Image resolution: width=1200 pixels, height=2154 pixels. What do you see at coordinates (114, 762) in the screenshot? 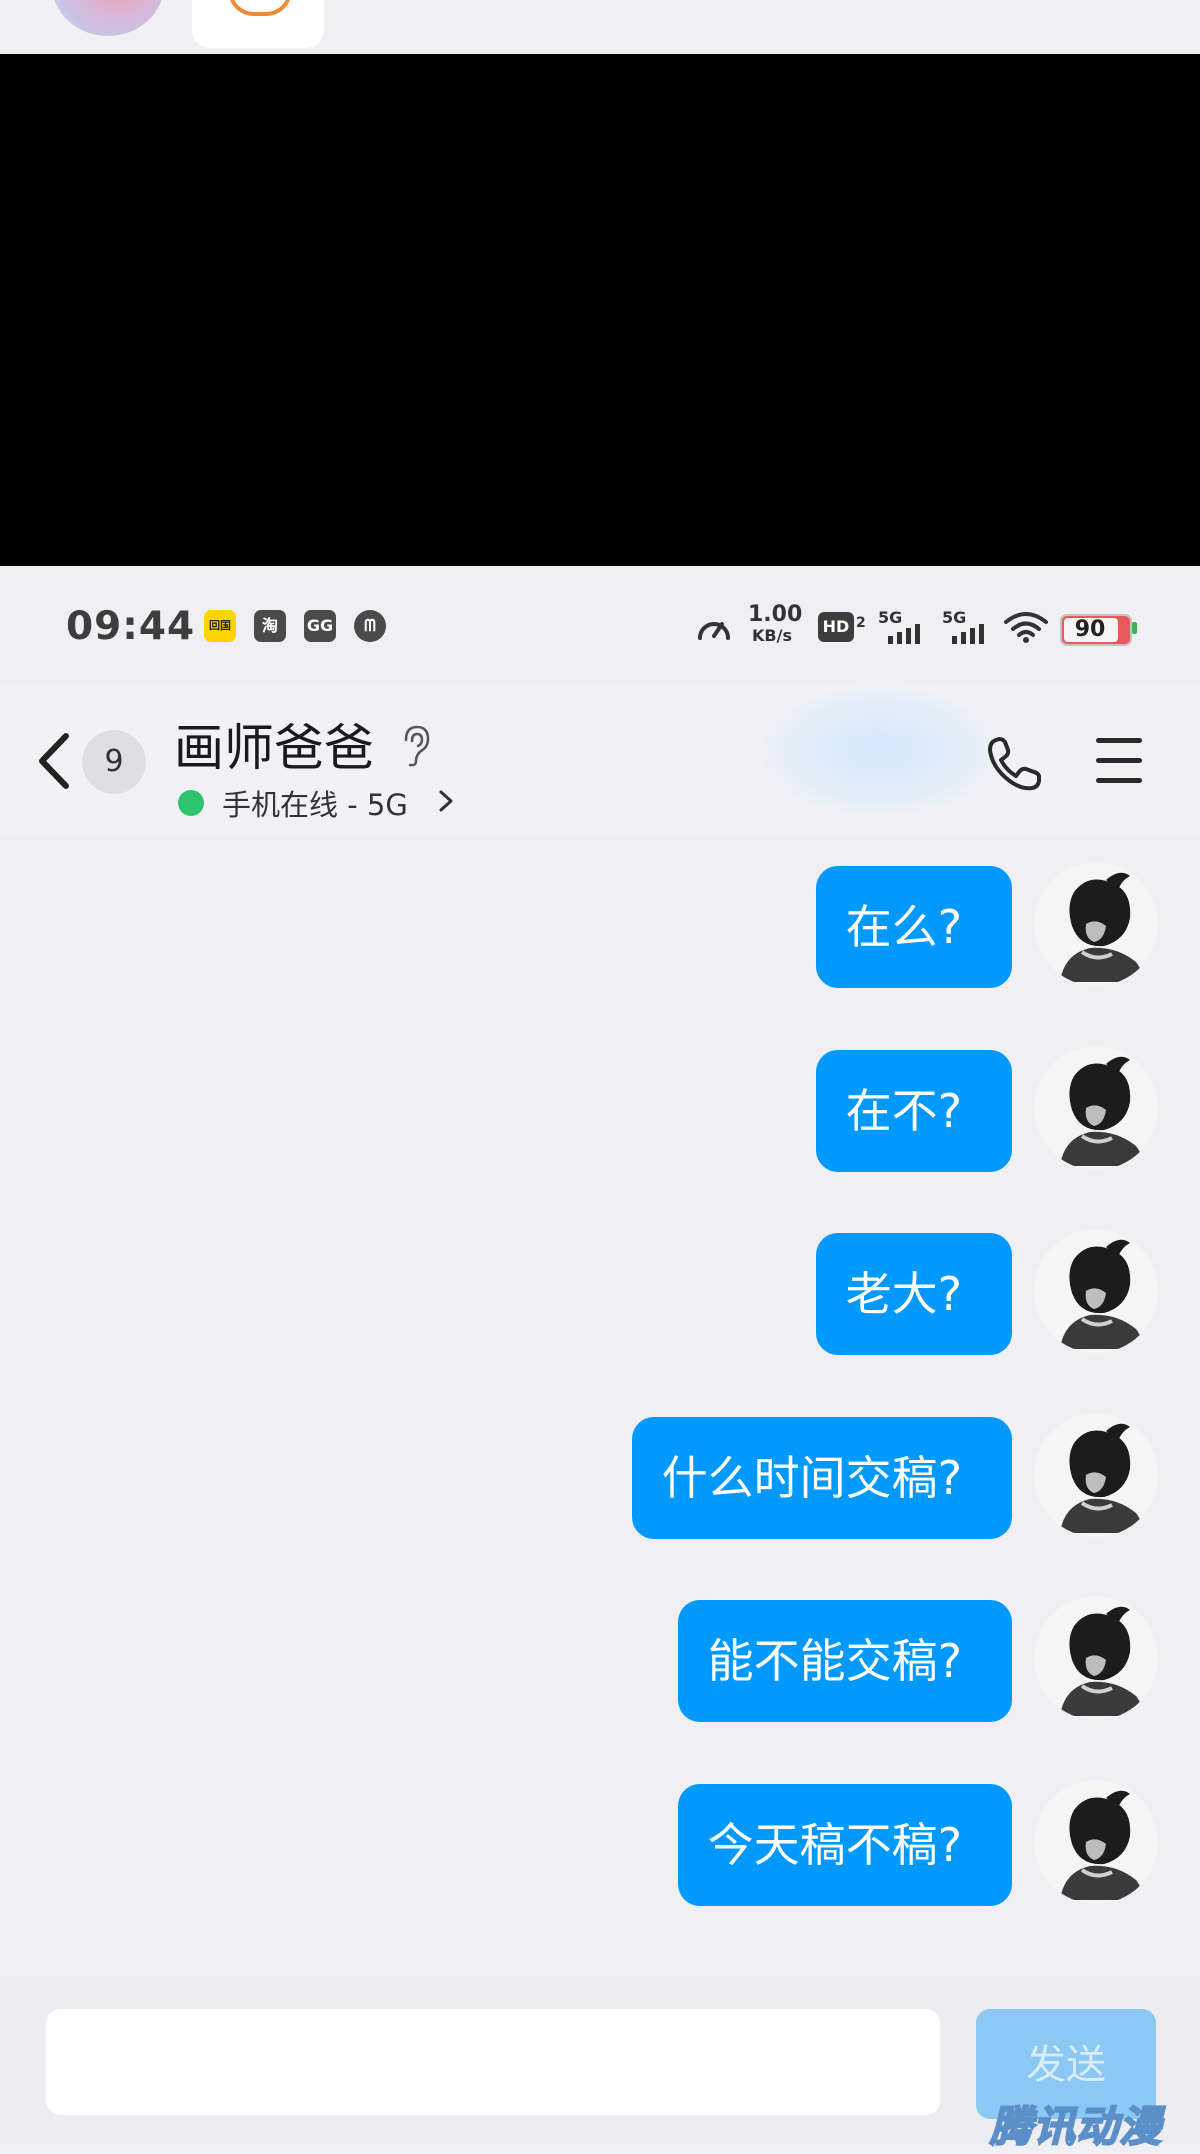
I see `unread-count-badge: 9` at bounding box center [114, 762].